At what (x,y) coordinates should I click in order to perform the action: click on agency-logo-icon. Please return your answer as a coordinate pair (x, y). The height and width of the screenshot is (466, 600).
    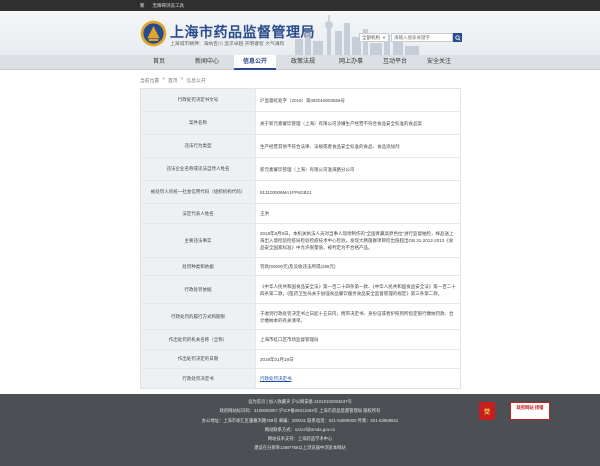
    Looking at the image, I should click on (153, 33).